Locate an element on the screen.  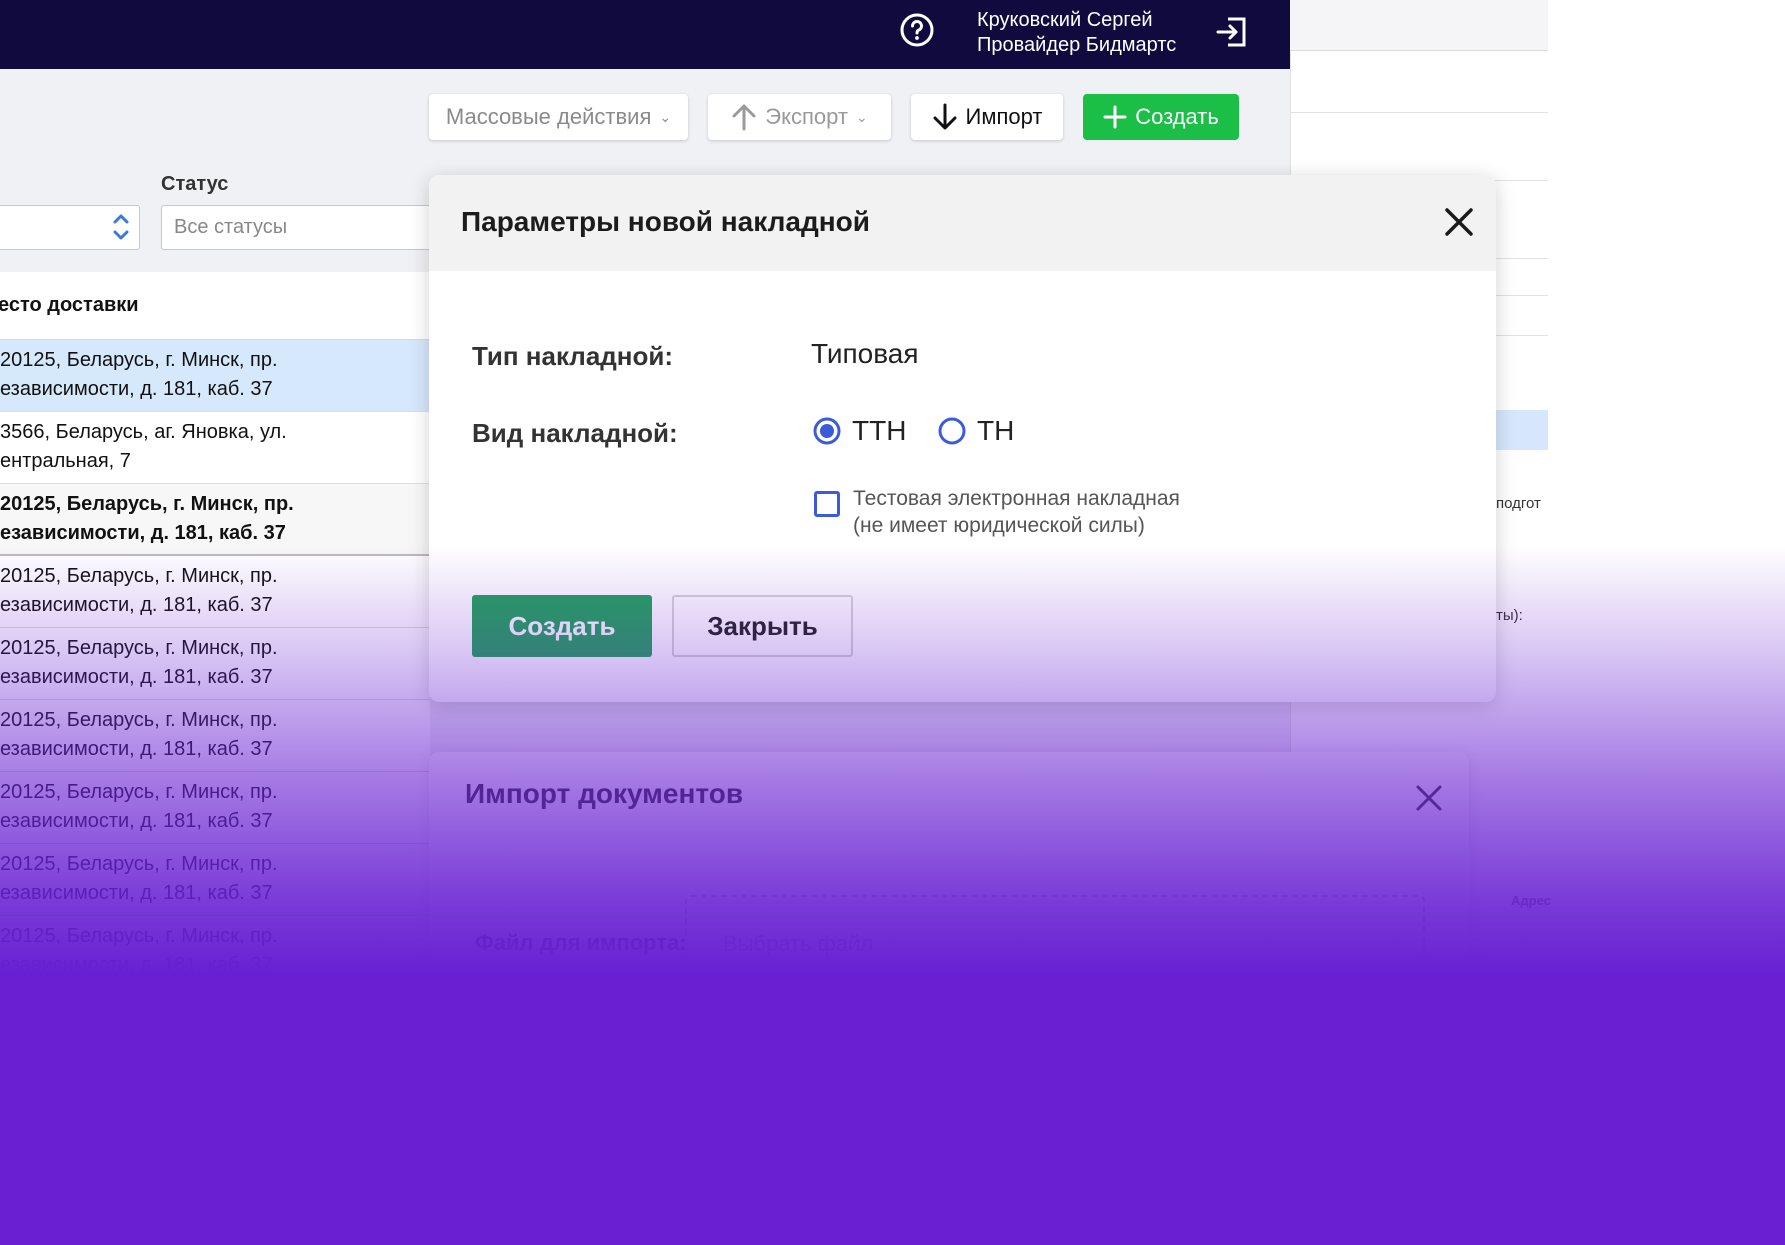
modal-create-button: Создать is located at coordinates (562, 626).